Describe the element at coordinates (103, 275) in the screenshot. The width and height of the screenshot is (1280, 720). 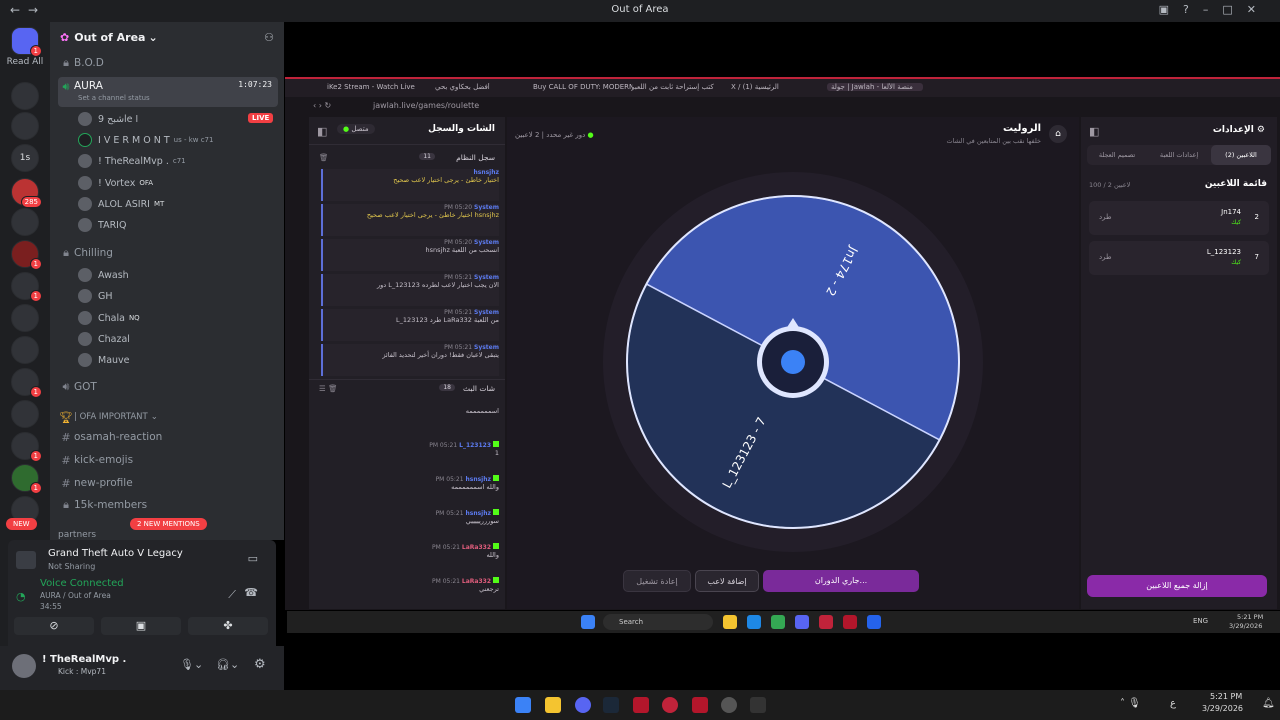
I see `voice-user: Awash` at that location.